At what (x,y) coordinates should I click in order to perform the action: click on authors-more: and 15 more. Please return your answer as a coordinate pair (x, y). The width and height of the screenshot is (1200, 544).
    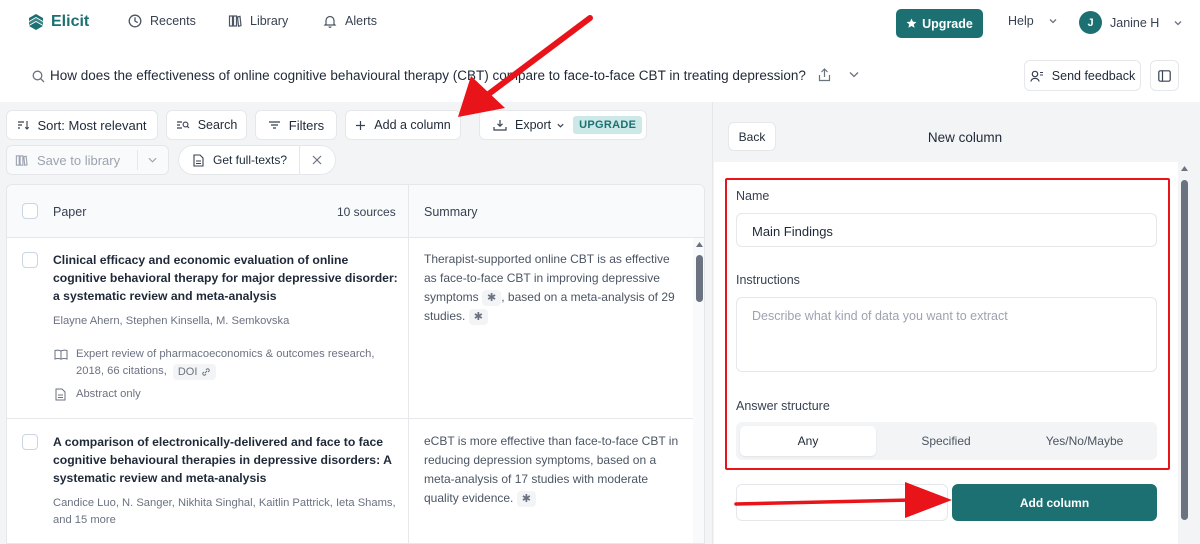
    Looking at the image, I should click on (84, 520).